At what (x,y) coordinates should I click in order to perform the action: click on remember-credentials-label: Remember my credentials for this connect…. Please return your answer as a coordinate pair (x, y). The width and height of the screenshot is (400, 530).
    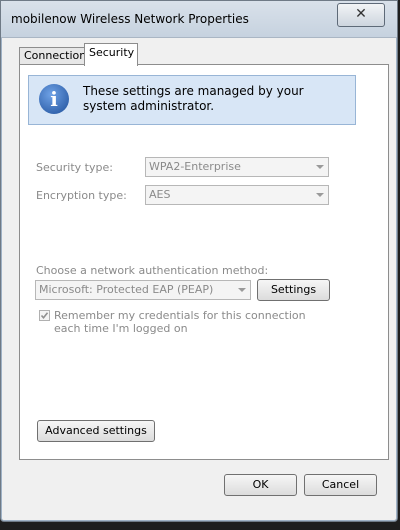
    Looking at the image, I should click on (180, 322).